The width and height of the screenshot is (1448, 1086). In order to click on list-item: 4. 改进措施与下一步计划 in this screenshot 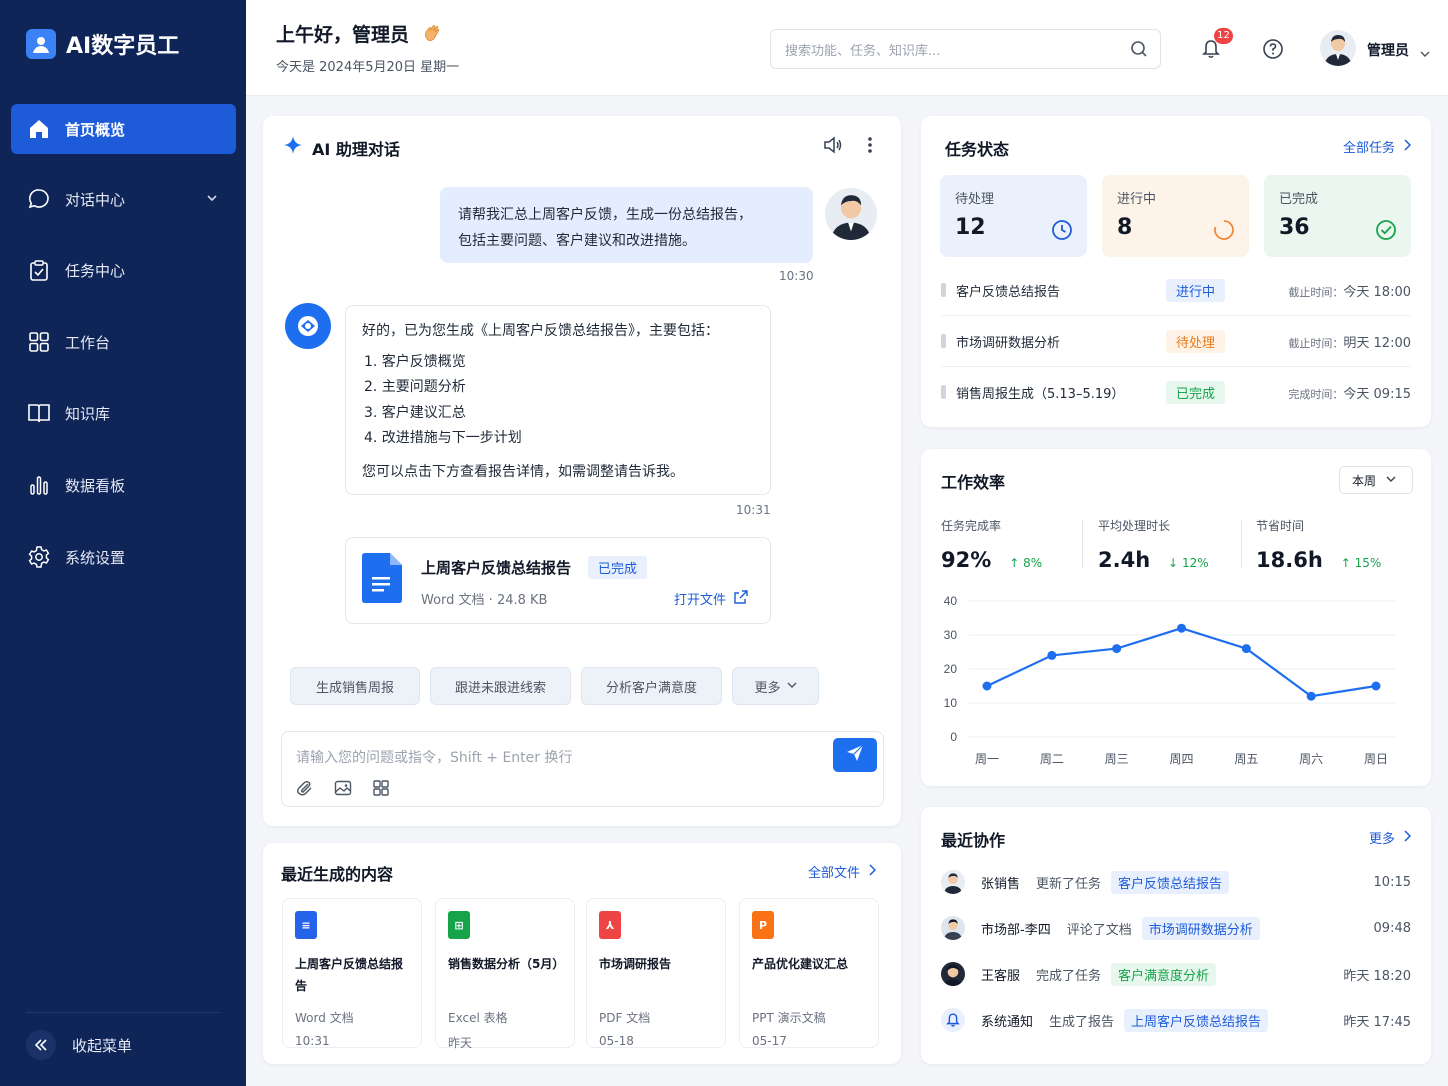, I will do `click(443, 438)`.